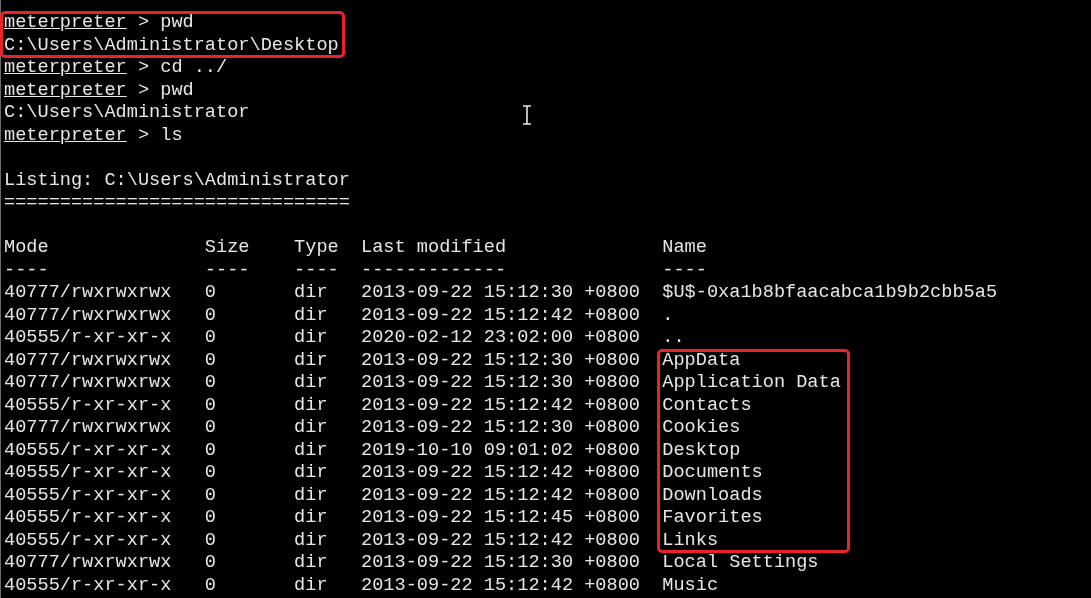 Image resolution: width=1091 pixels, height=598 pixels. Describe the element at coordinates (684, 248) in the screenshot. I see `column-header: Name` at that location.